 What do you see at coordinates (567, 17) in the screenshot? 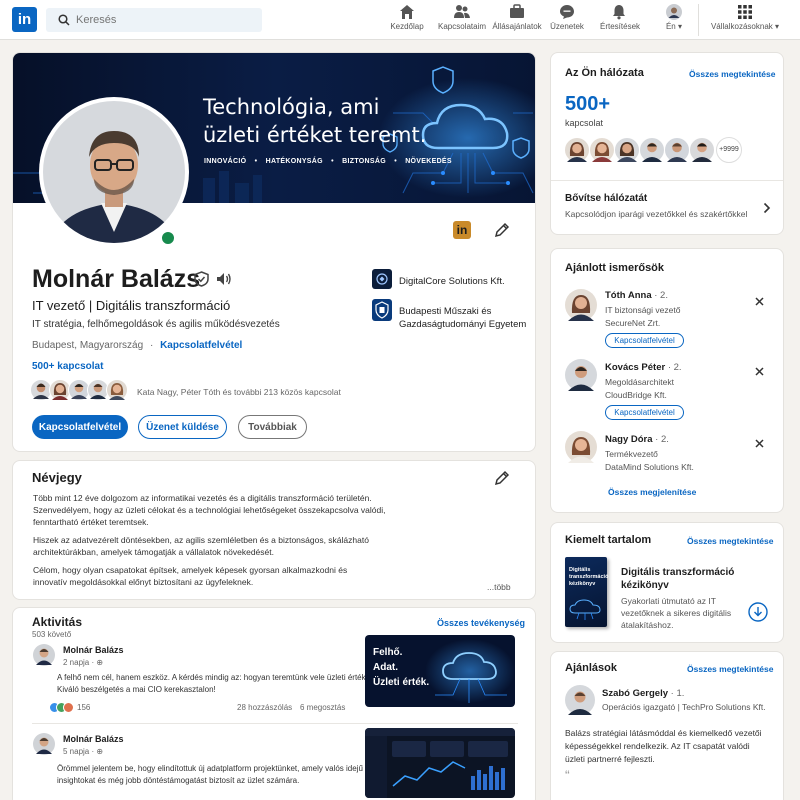
I see `nav-messaging: Üzenetek` at bounding box center [567, 17].